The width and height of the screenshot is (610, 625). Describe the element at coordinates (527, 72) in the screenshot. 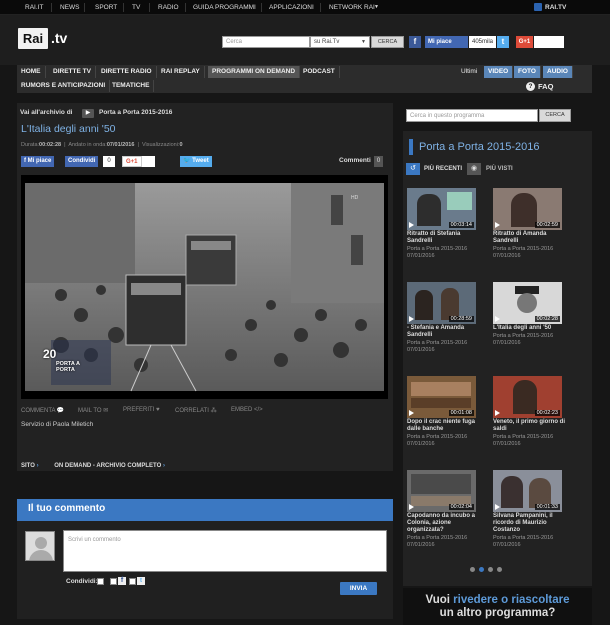

I see `nav-foto: FOTO` at that location.